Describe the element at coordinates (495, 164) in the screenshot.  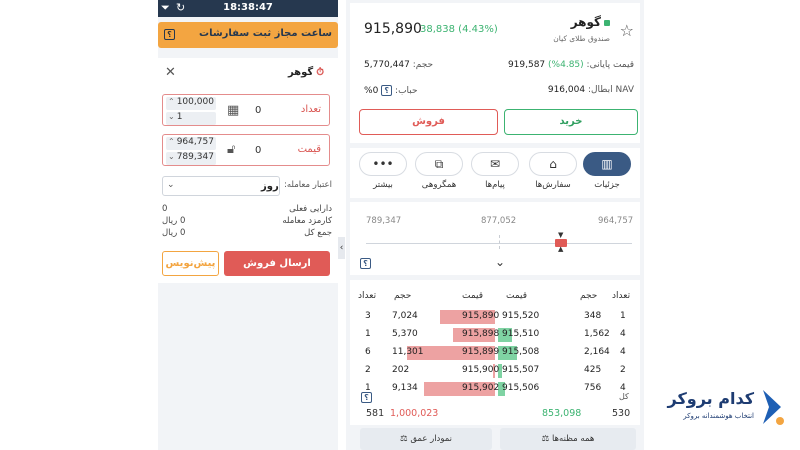
I see `message-icon: ✉` at that location.